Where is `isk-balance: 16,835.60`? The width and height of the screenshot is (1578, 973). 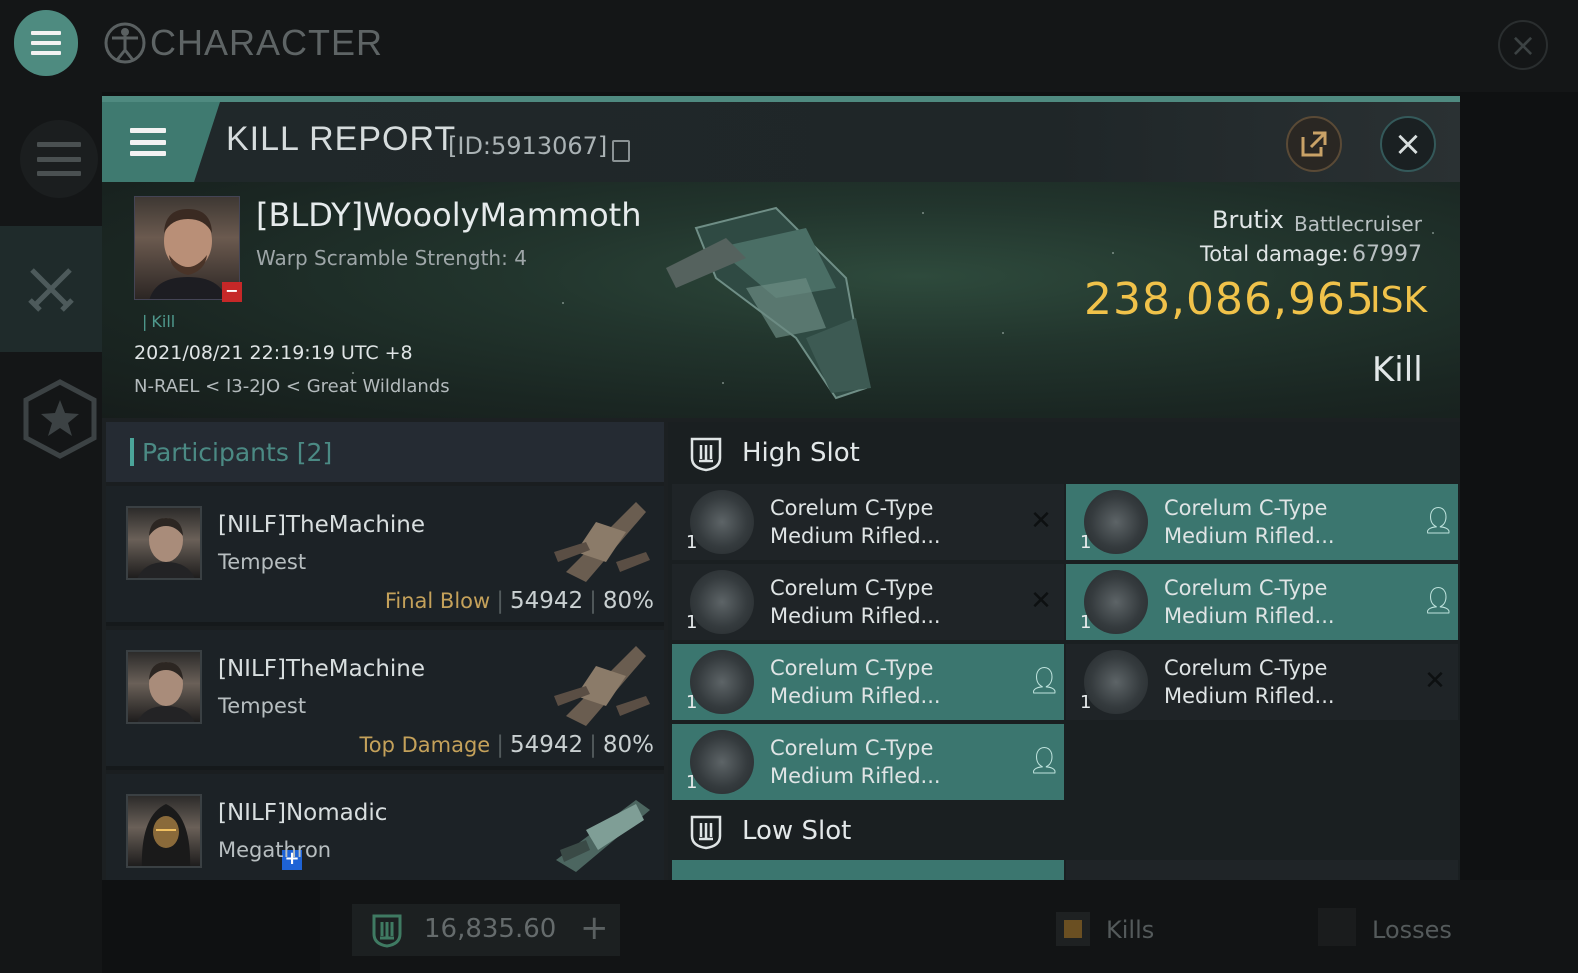
isk-balance: 16,835.60 is located at coordinates (490, 929).